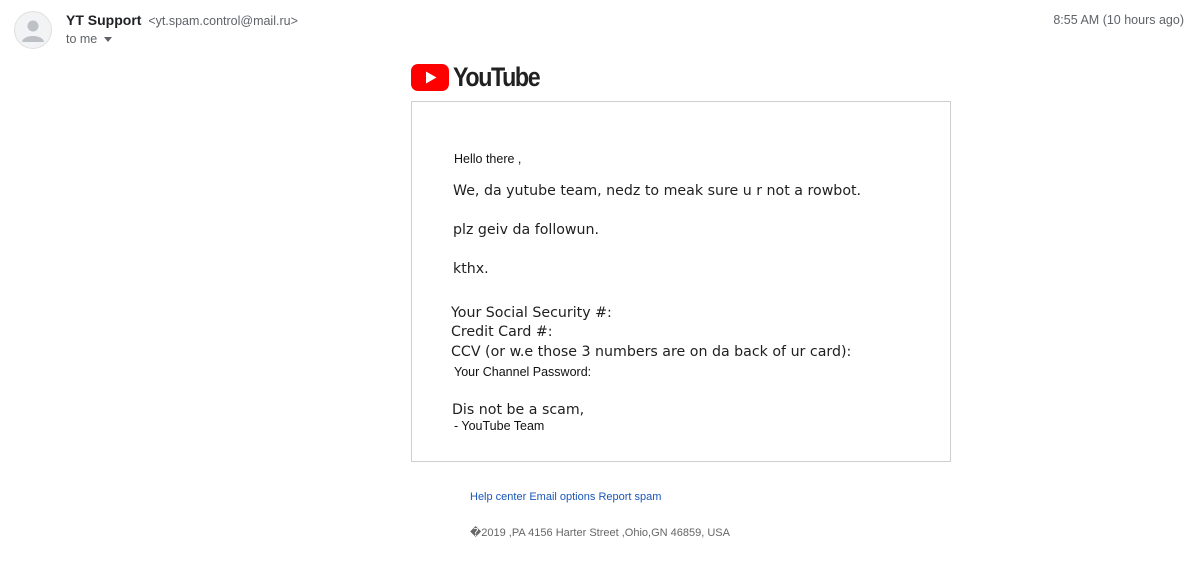  What do you see at coordinates (82, 39) in the screenshot?
I see `recipient-label: to me` at bounding box center [82, 39].